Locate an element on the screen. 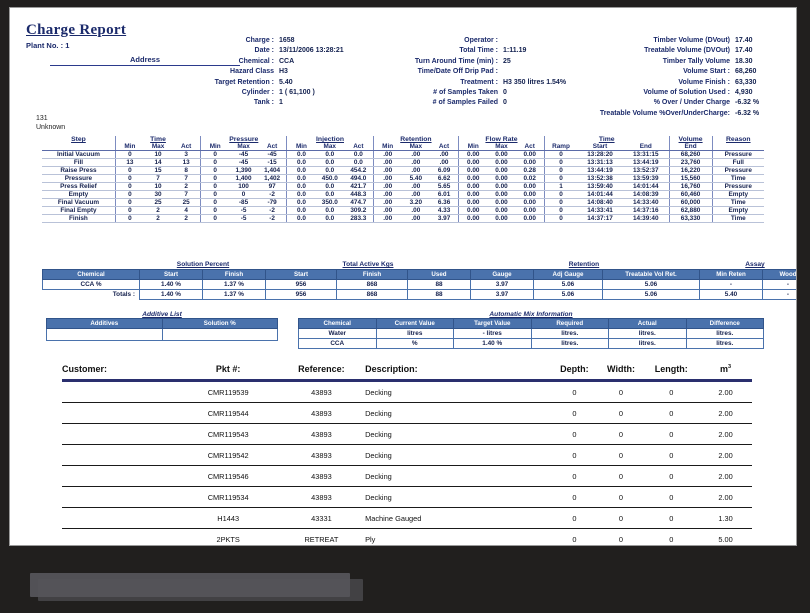 Image resolution: width=810 pixels, height=613 pixels. table-row: H1443 43331 Machine Gauged 0 0 0 1.30 is located at coordinates (407, 518).